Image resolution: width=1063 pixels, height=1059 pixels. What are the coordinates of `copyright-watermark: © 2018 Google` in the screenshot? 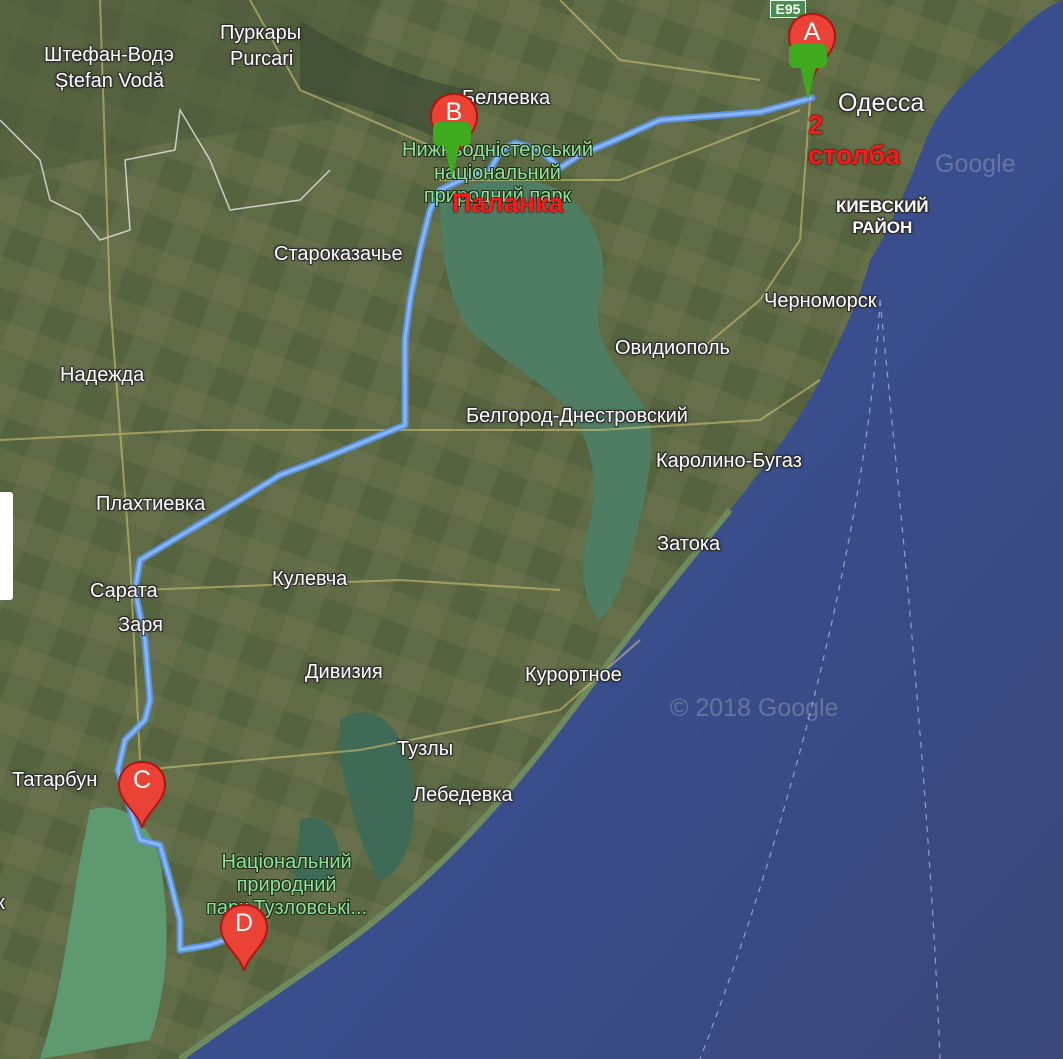 It's located at (754, 708).